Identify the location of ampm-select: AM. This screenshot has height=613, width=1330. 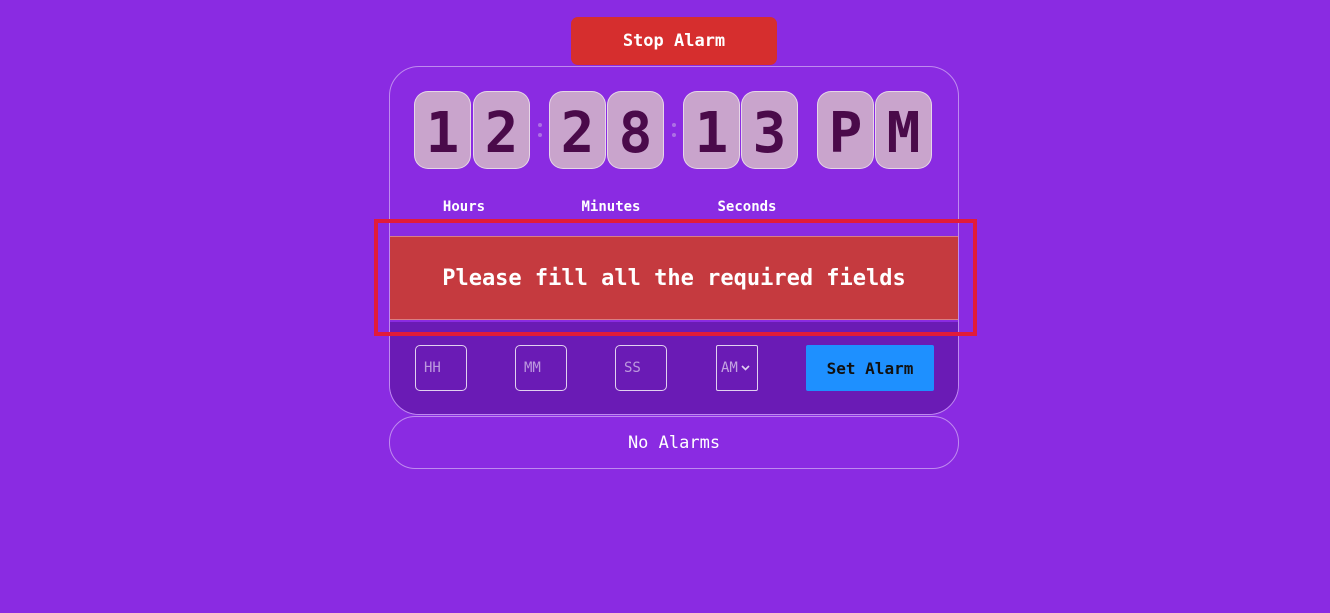
(737, 368).